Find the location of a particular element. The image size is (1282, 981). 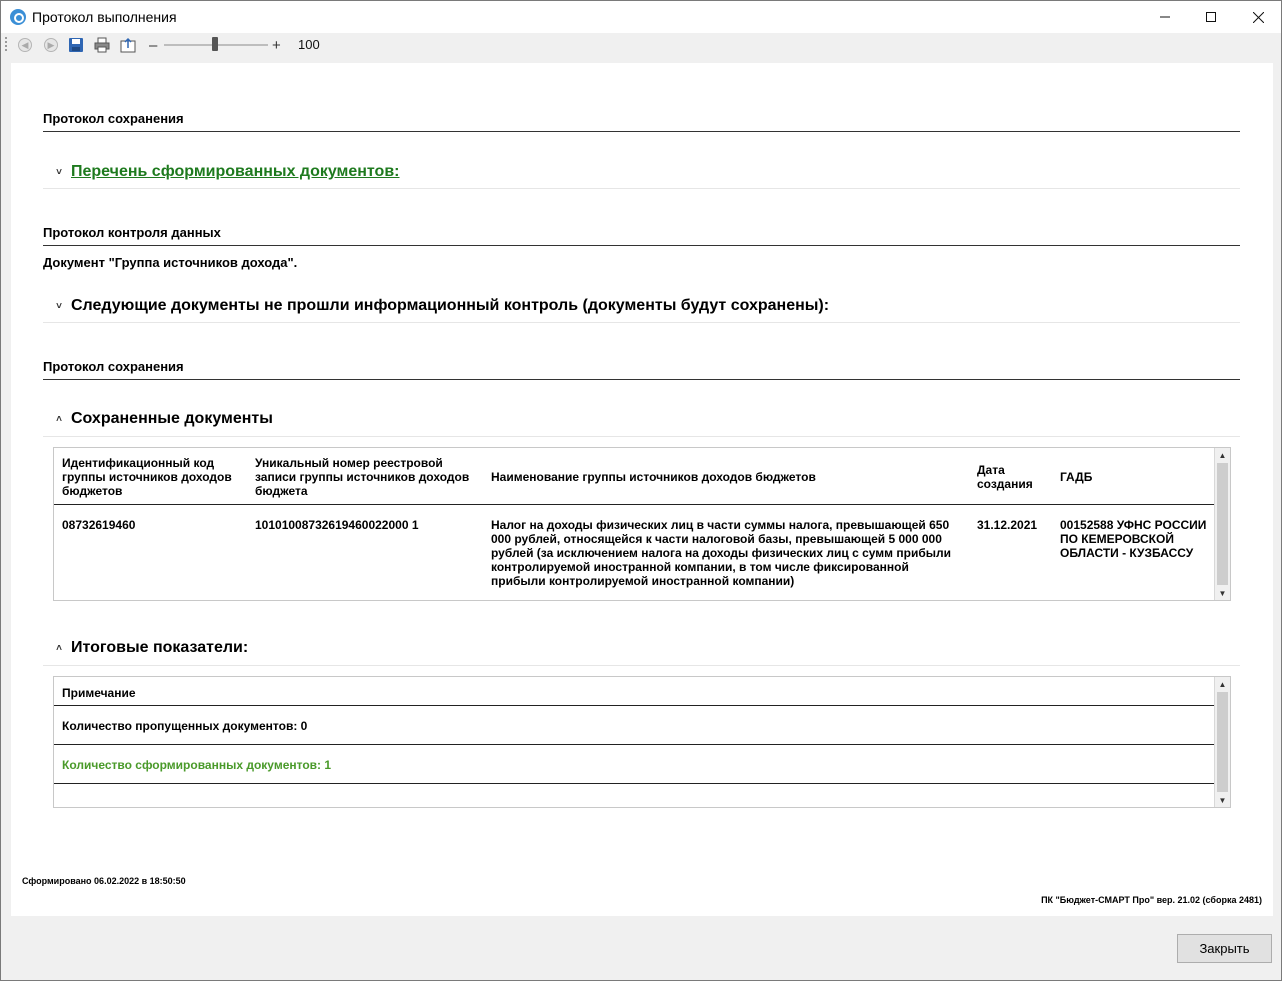

back-button: ◀ is located at coordinates (25, 45).